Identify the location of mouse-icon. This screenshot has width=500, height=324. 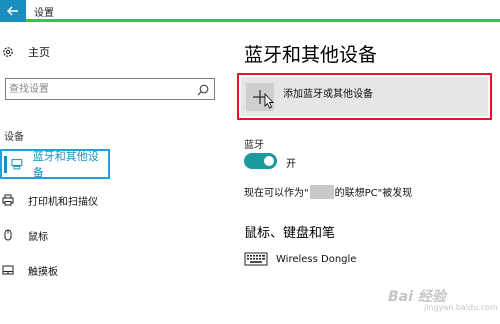
(8, 235).